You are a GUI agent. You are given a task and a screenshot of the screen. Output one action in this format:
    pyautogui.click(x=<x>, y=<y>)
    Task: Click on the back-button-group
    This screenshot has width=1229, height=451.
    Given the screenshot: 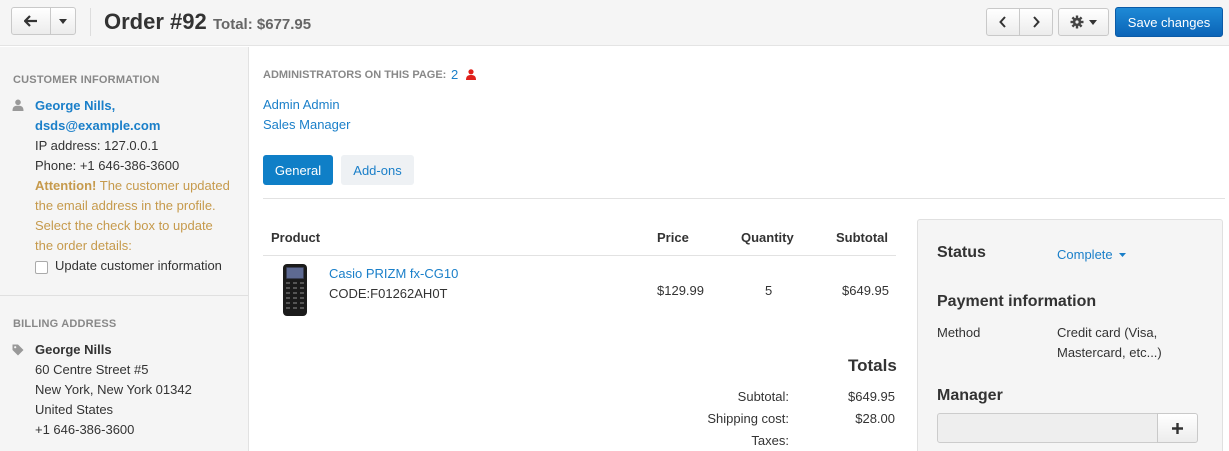 What is the action you would take?
    pyautogui.click(x=43, y=21)
    